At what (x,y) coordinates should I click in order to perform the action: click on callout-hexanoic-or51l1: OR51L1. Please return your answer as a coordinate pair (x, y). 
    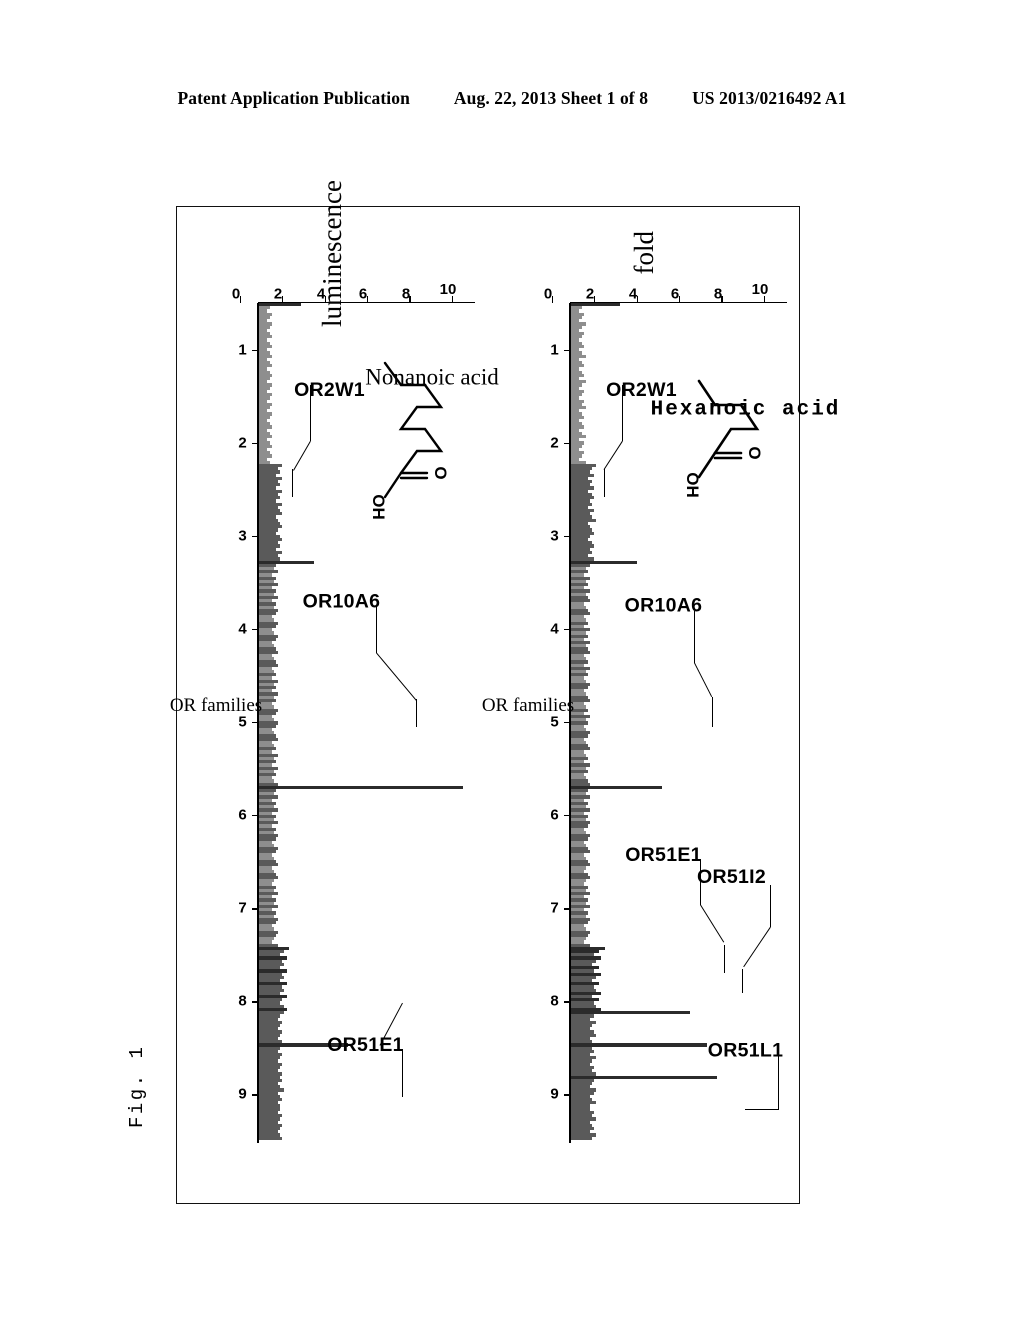
    Looking at the image, I should click on (746, 1051).